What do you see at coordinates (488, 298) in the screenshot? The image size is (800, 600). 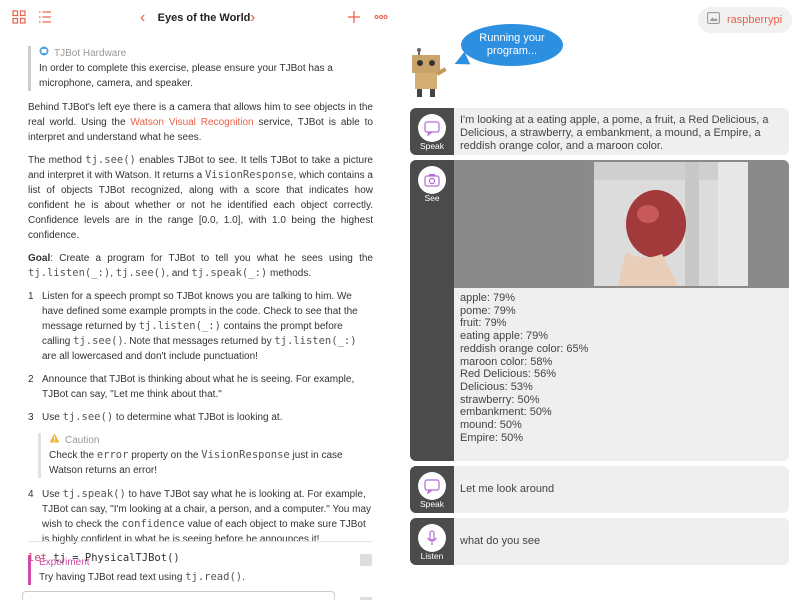 I see `vision-result-item: apple: 79%` at bounding box center [488, 298].